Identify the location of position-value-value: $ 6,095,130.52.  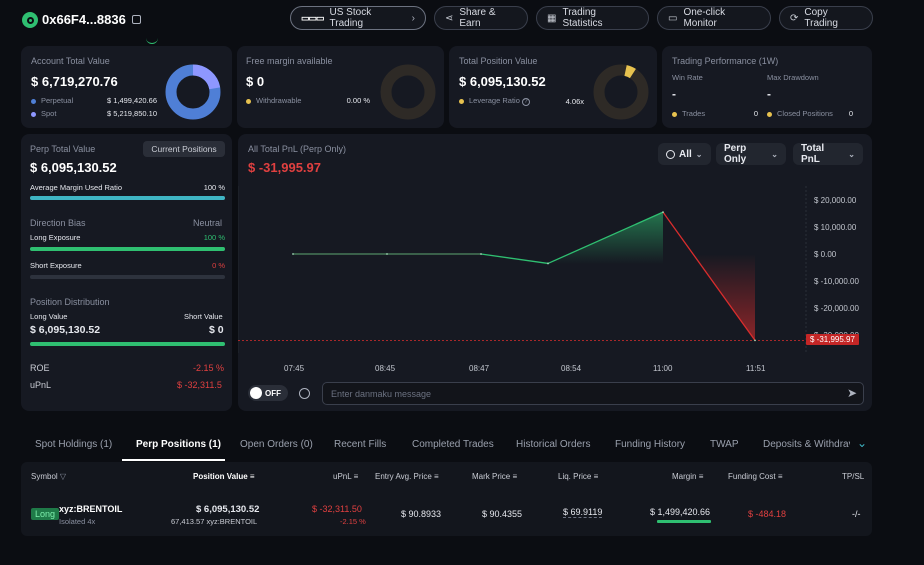
(502, 81).